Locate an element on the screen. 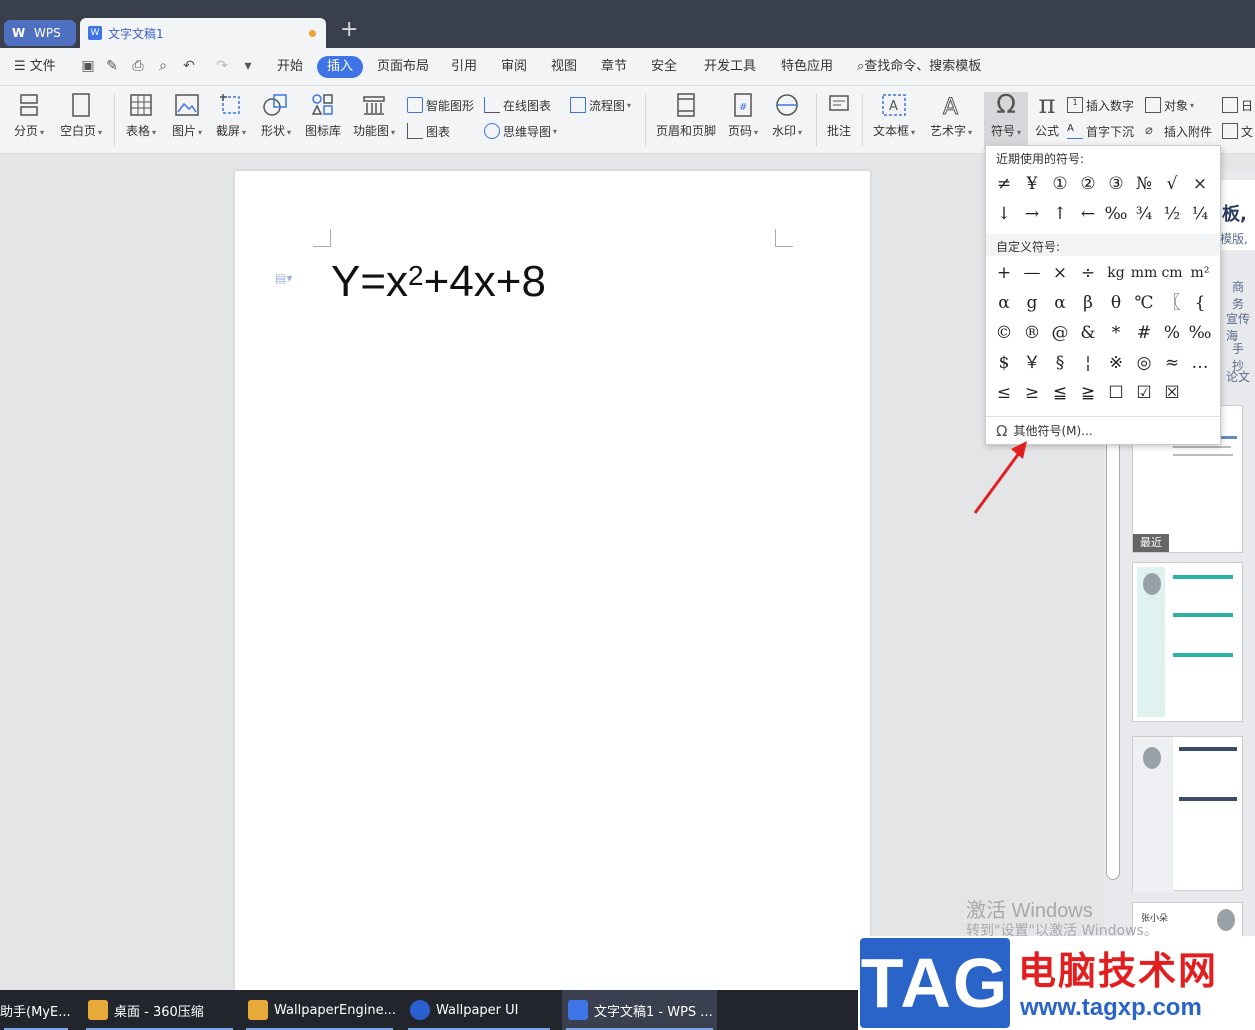 The image size is (1255, 1030). taskbar-item: Wallpaper UI is located at coordinates (479, 1010).